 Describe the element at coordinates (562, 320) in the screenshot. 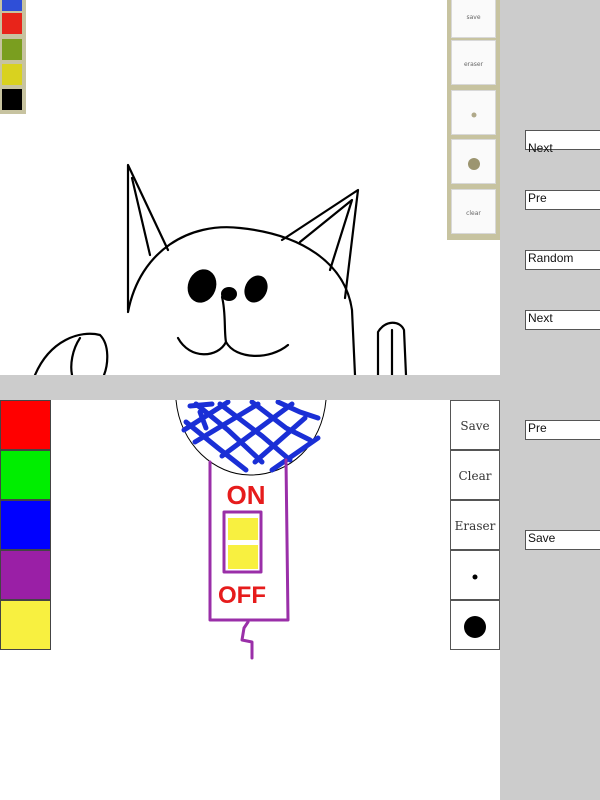

I see `next-button-bottom: Next` at that location.